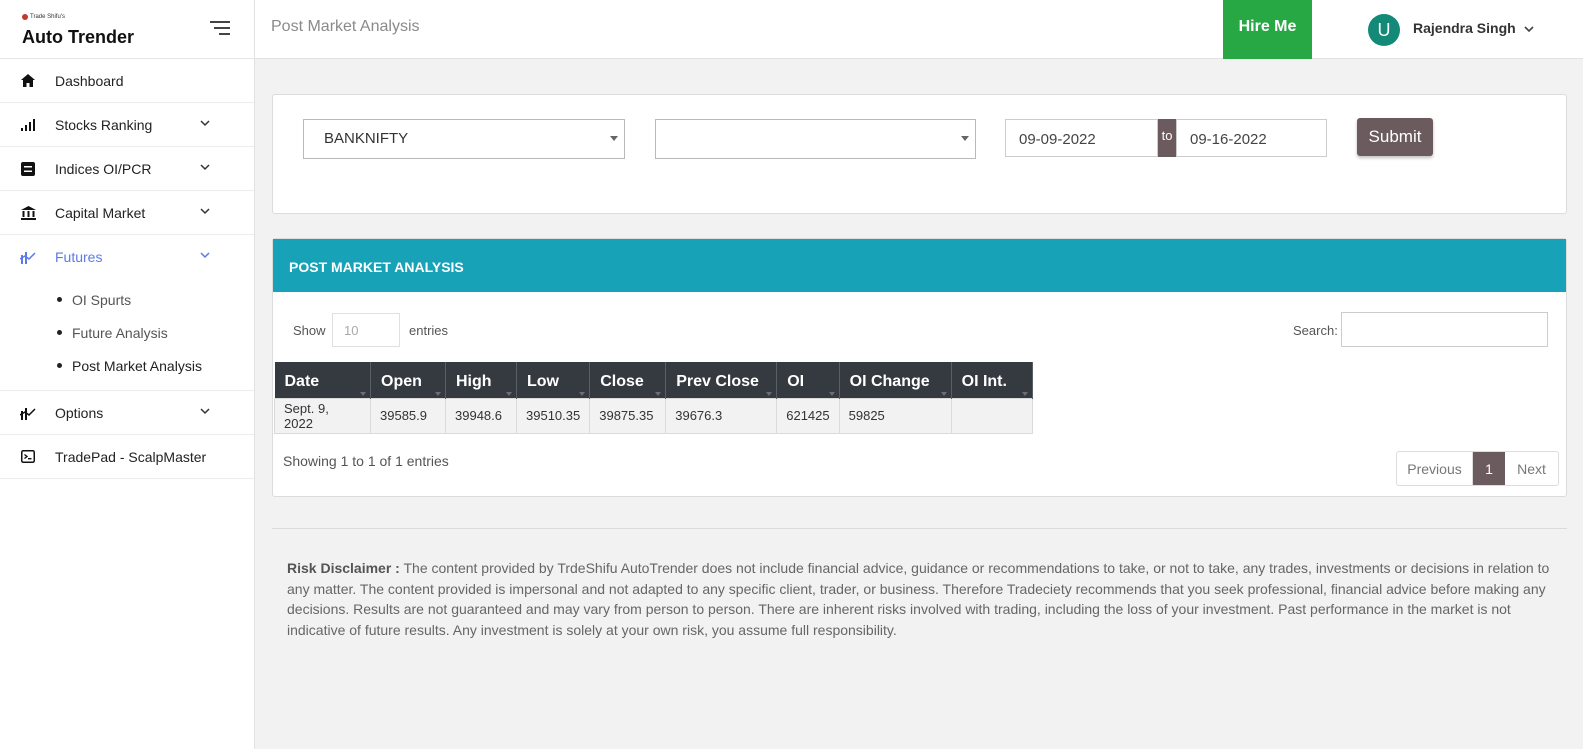  Describe the element at coordinates (1395, 137) in the screenshot. I see `submit-button: Submit` at that location.